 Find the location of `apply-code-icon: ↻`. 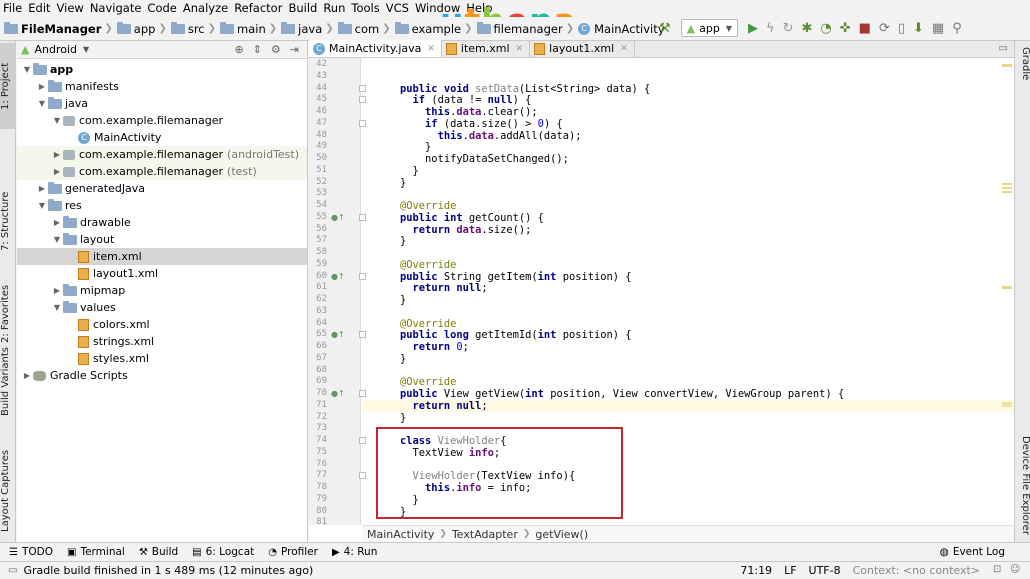

apply-code-icon: ↻ is located at coordinates (788, 28).